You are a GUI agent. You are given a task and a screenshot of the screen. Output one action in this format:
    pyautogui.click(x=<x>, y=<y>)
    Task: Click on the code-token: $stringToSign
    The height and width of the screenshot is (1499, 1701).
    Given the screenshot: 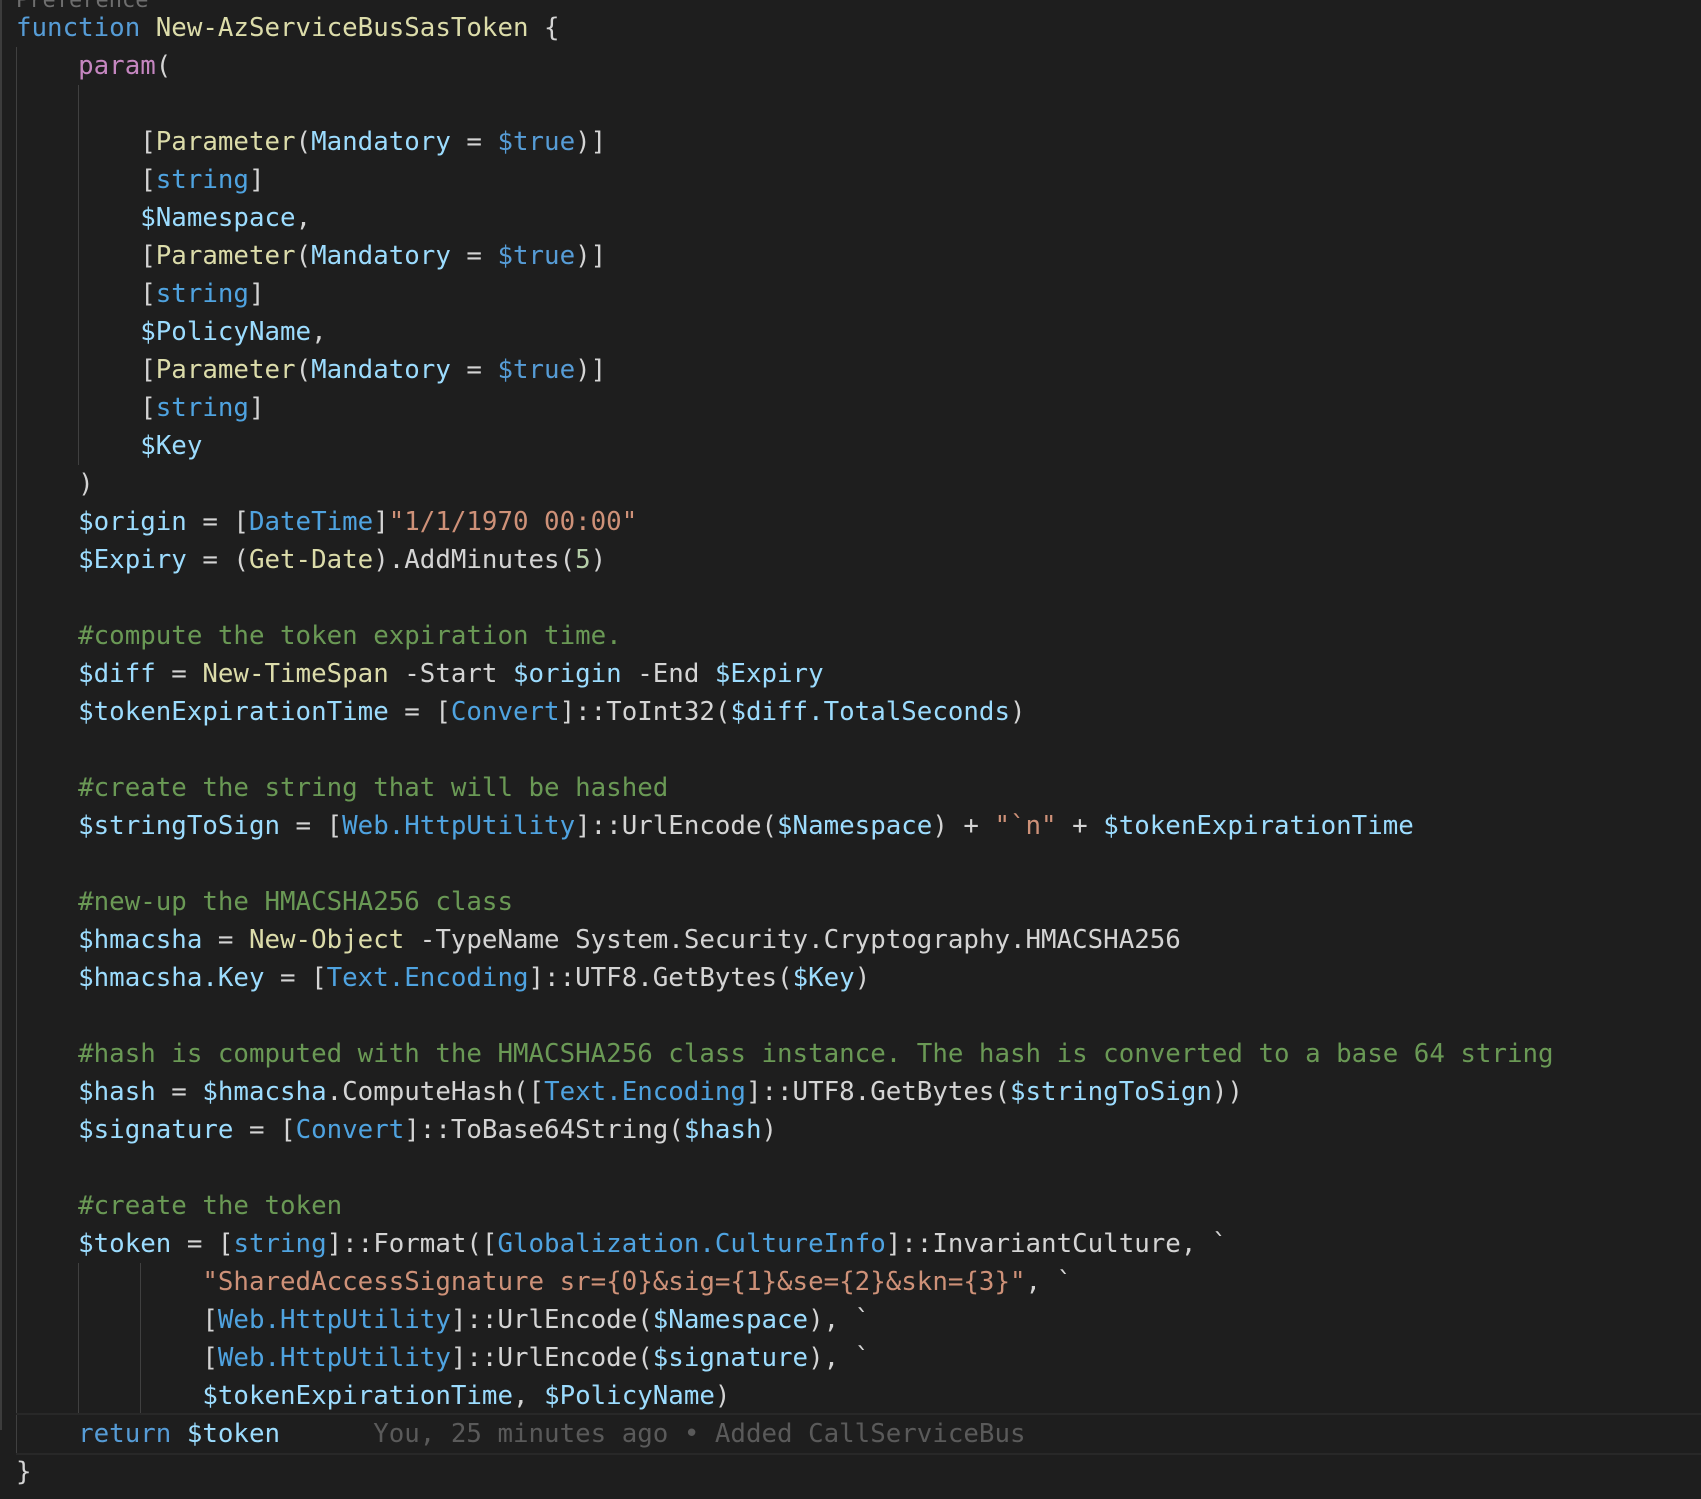 What is the action you would take?
    pyautogui.click(x=179, y=826)
    